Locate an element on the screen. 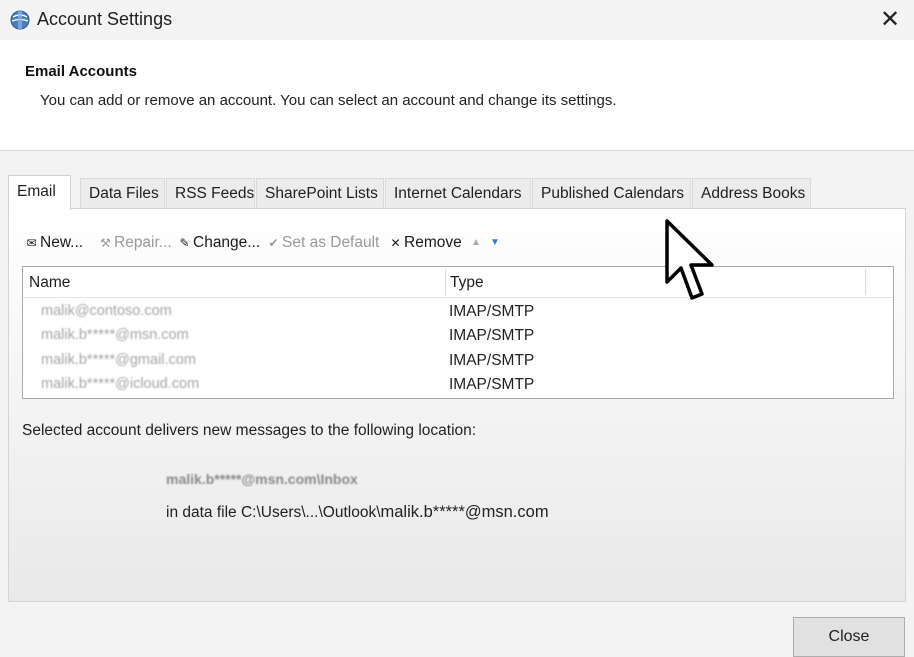  data-file-path: in data file C:\Users\...\Outlook\ is located at coordinates (273, 512).